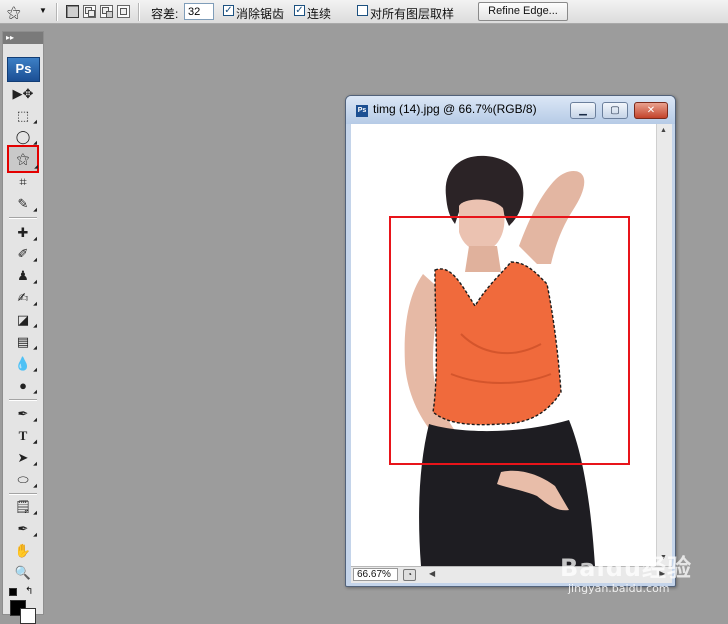  I want to click on shape-tool-icon: ⬭ ◢, so click(23, 480).